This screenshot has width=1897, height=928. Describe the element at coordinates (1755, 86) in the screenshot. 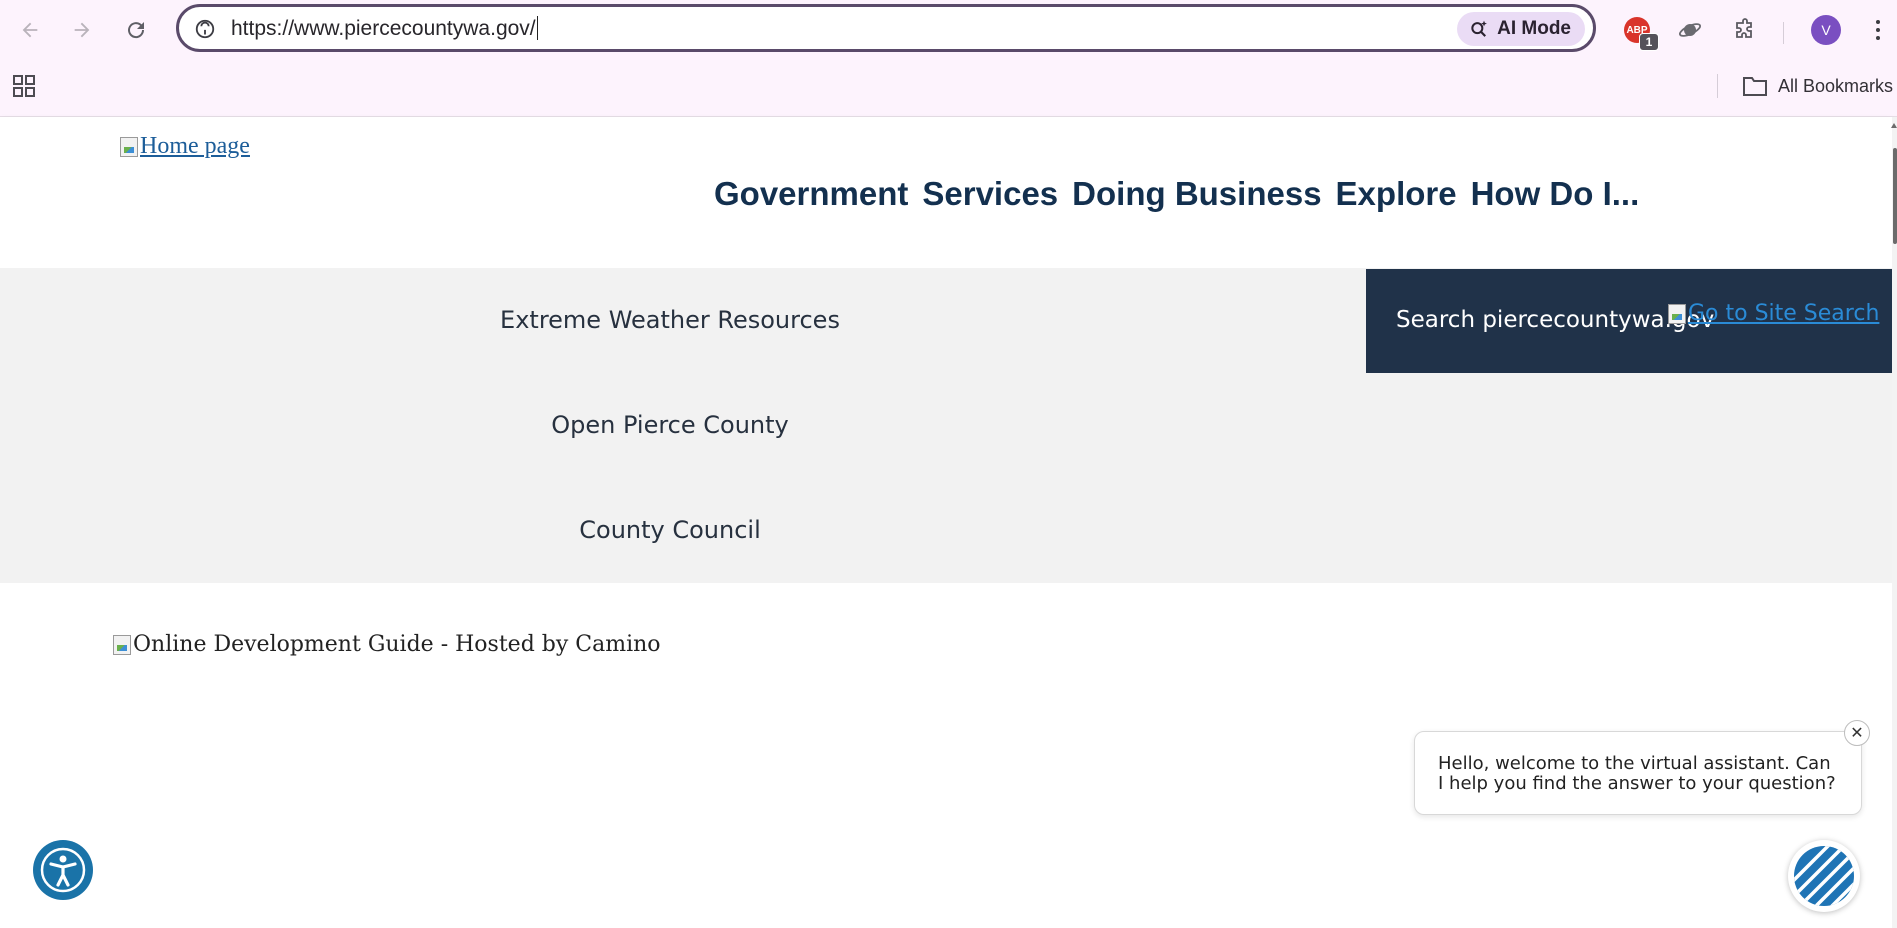

I see `folder-icon` at that location.